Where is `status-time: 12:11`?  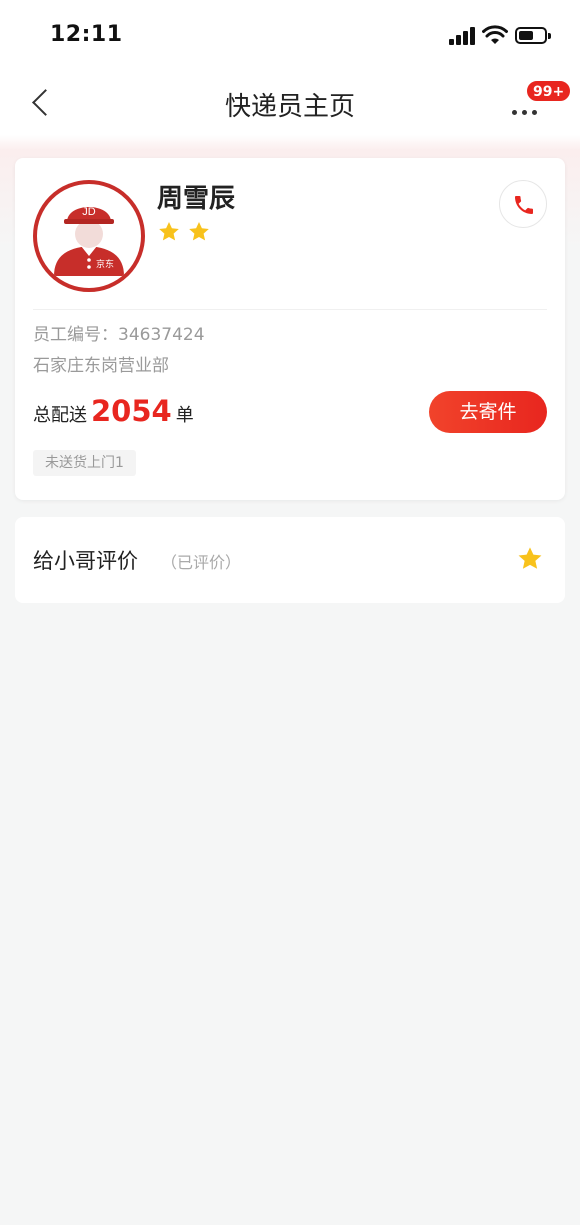
status-time: 12:11 is located at coordinates (86, 34).